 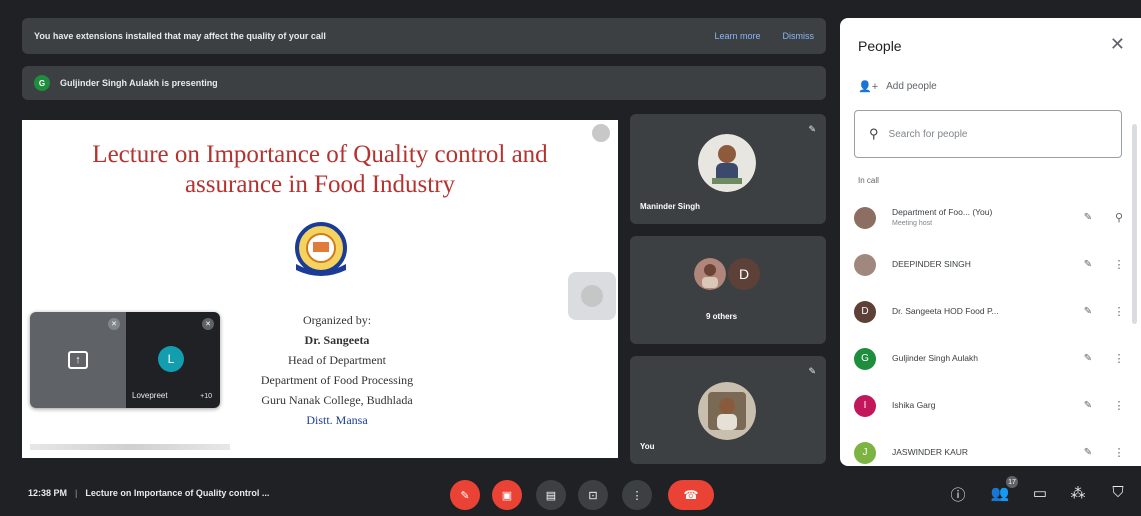 What do you see at coordinates (990, 405) in the screenshot?
I see `list-item: I Ishika Garg ✎ ⋮` at bounding box center [990, 405].